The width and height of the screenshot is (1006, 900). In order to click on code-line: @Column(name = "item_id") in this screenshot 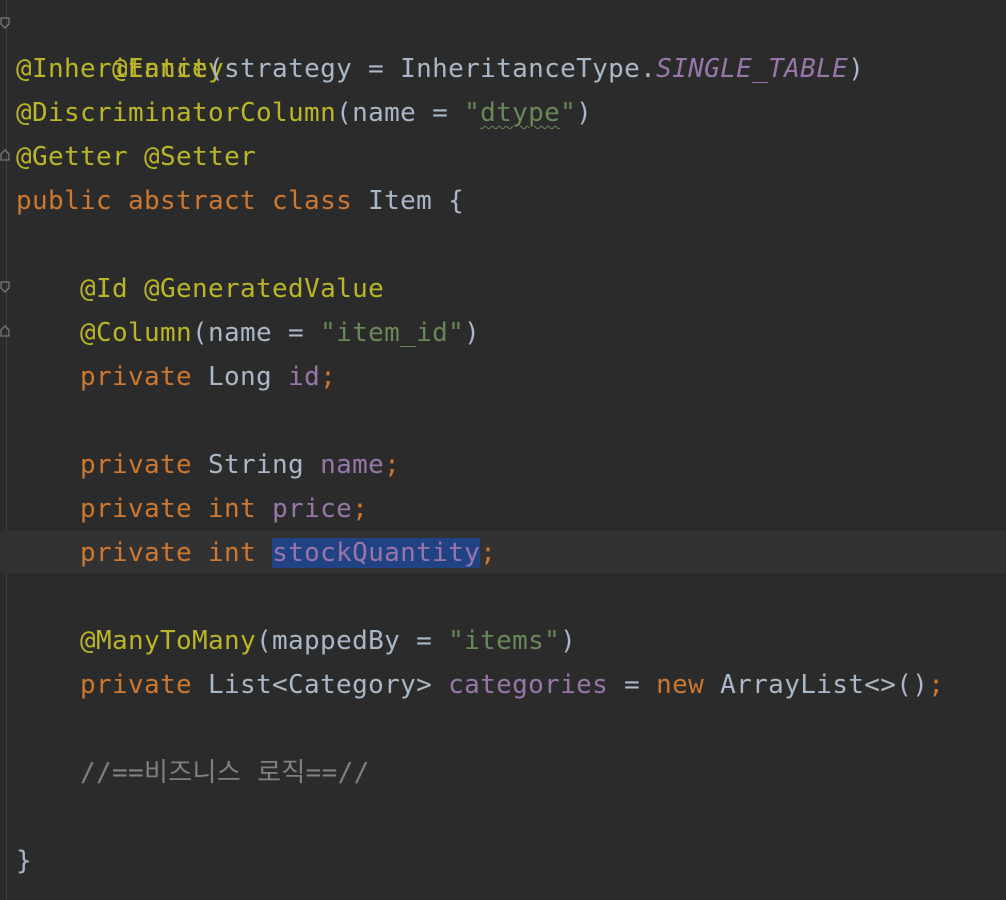, I will do `click(280, 333)`.